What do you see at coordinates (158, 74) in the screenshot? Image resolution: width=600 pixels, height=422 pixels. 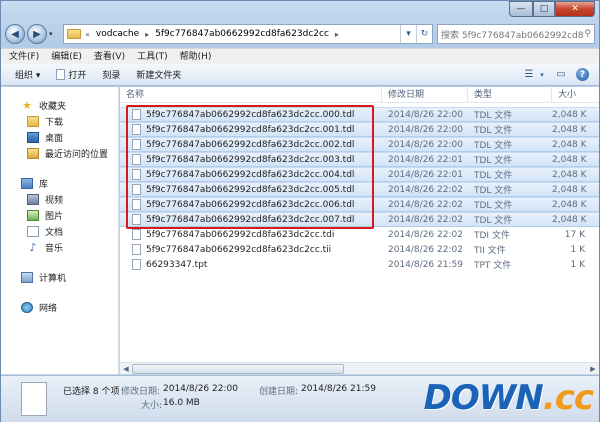 I see `new-folder-button: 新建文件夹` at bounding box center [158, 74].